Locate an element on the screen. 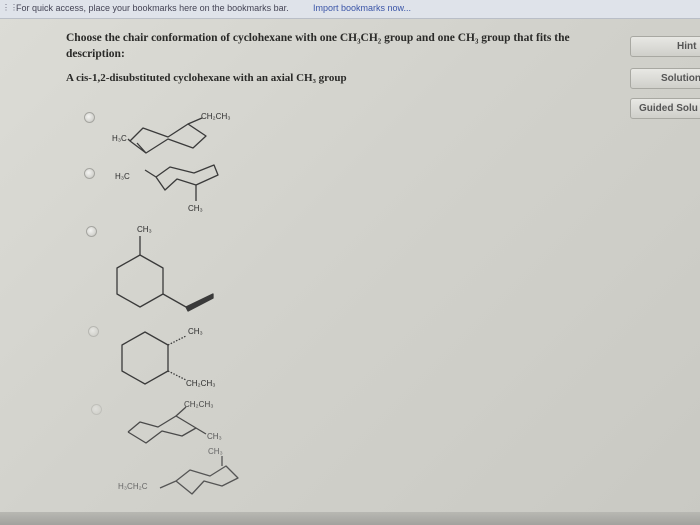 This screenshot has height=525, width=700. option-1-label-methyl: H₃C is located at coordinates (119, 138).